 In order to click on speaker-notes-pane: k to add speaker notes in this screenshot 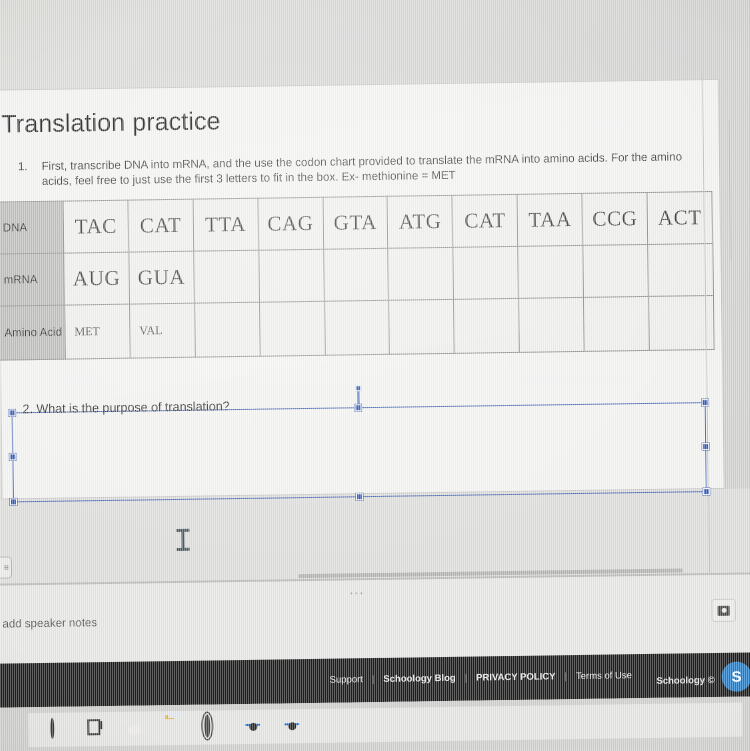, I will do `click(375, 619)`.